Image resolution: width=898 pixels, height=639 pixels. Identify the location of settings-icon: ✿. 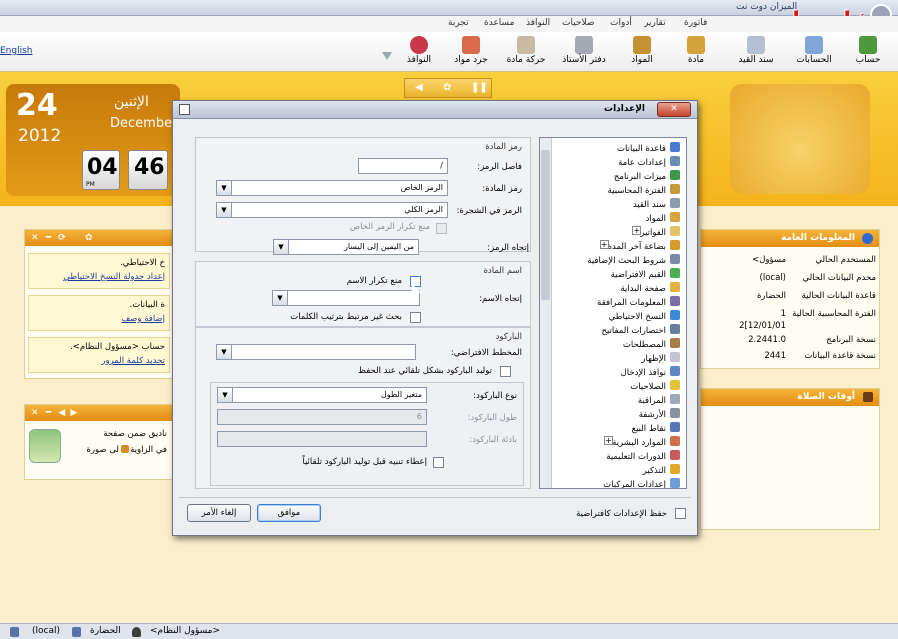
(447, 87).